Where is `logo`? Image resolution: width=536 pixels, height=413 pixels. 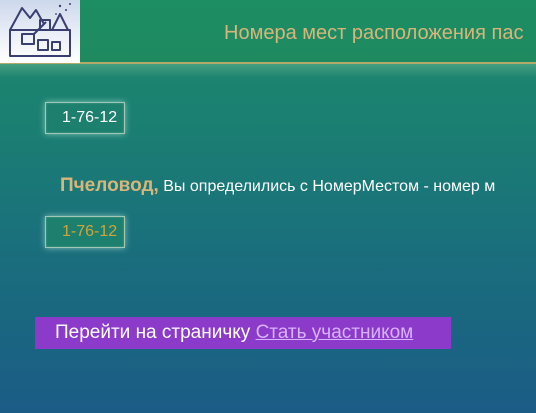 logo is located at coordinates (40, 31).